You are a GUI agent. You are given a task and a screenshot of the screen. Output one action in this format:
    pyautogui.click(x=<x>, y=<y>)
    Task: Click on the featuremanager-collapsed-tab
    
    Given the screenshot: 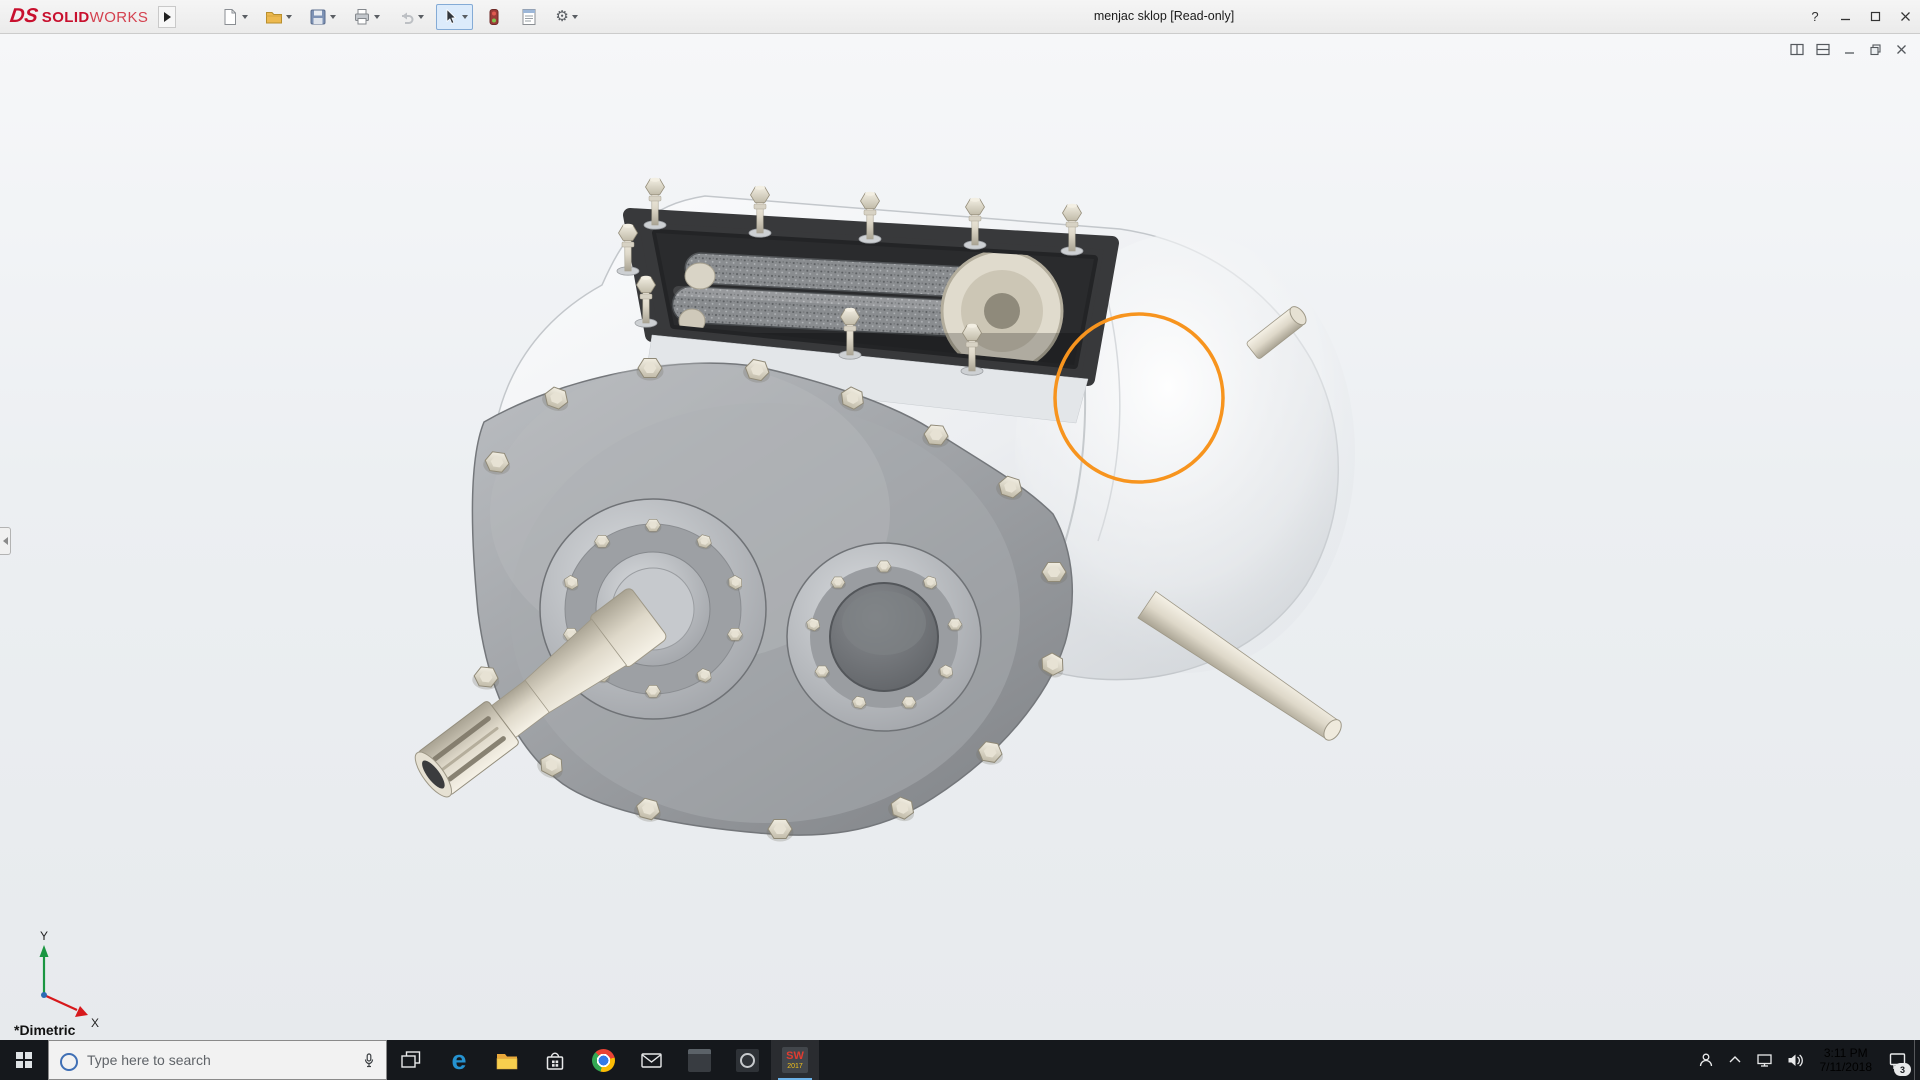 What is the action you would take?
    pyautogui.click(x=5, y=541)
    